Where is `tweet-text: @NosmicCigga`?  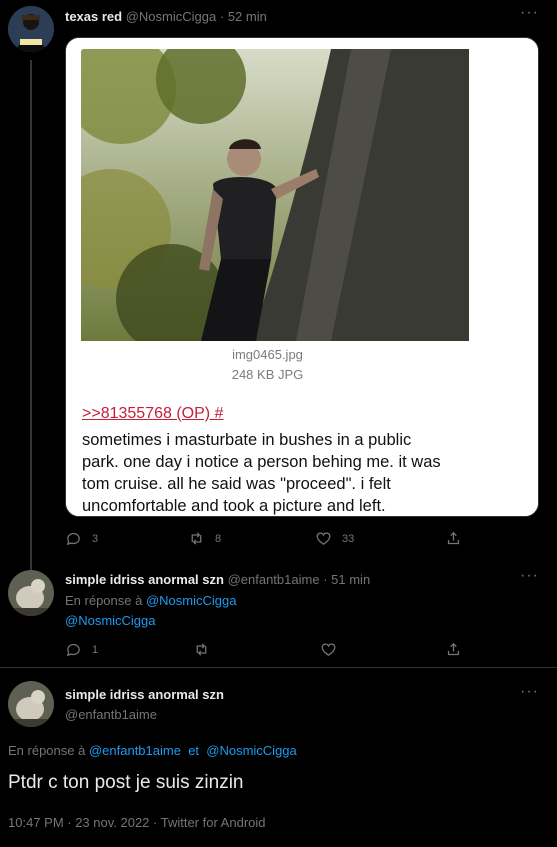
tweet-text: @NosmicCigga is located at coordinates (110, 620).